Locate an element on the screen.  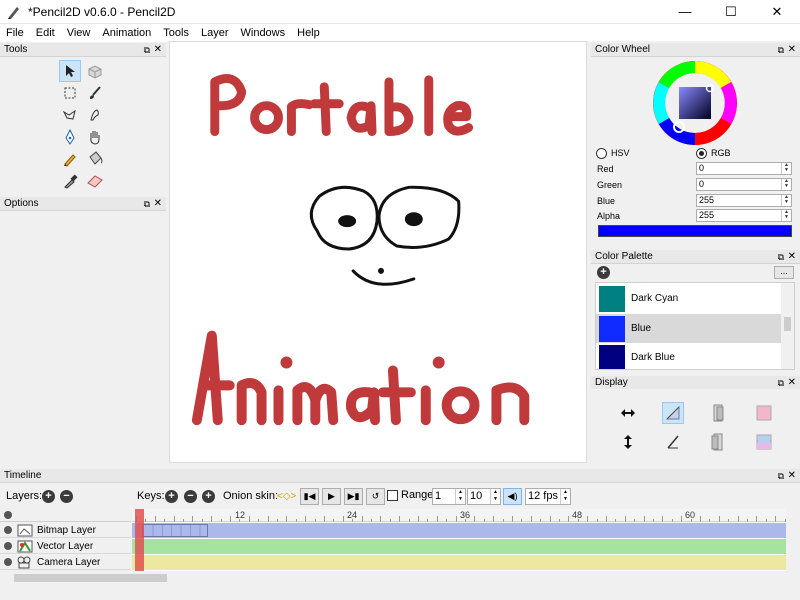
lasso-icon is located at coordinates (70, 115).